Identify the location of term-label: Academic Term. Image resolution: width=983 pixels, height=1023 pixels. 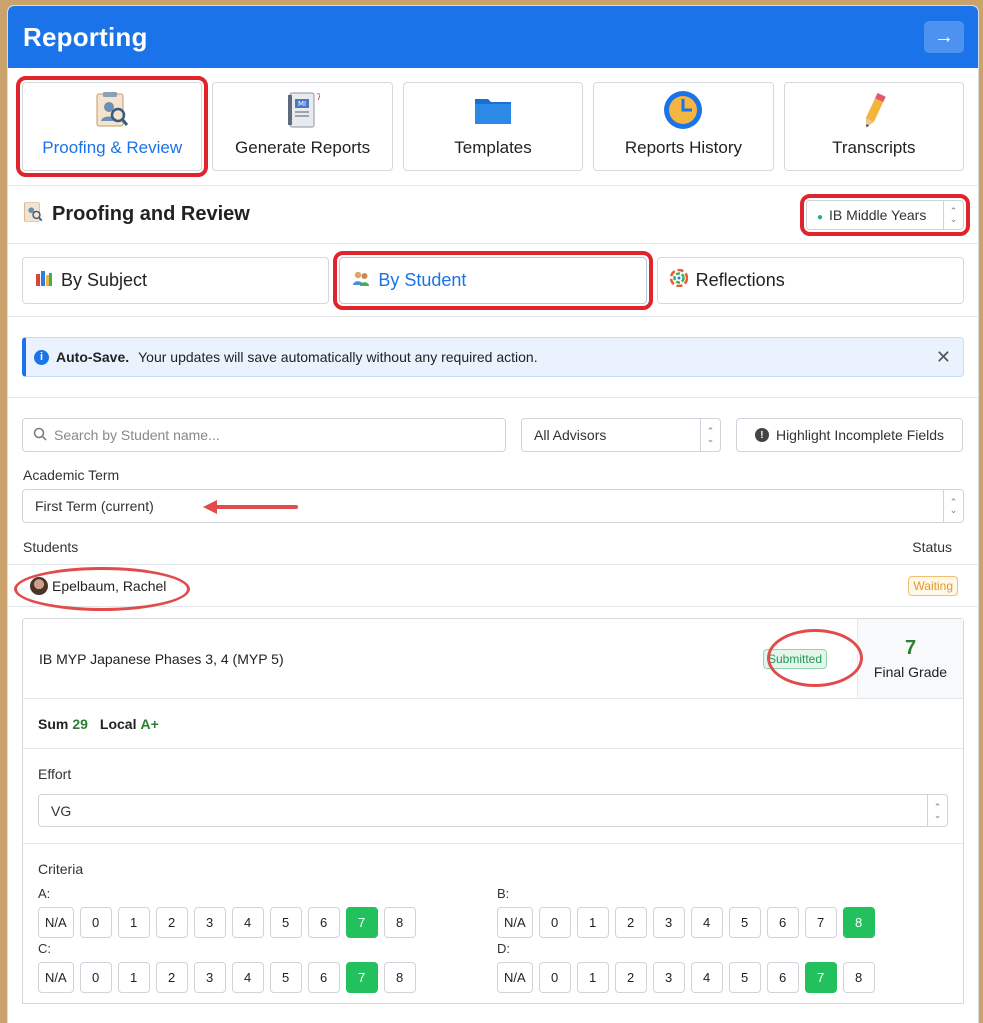
(71, 475).